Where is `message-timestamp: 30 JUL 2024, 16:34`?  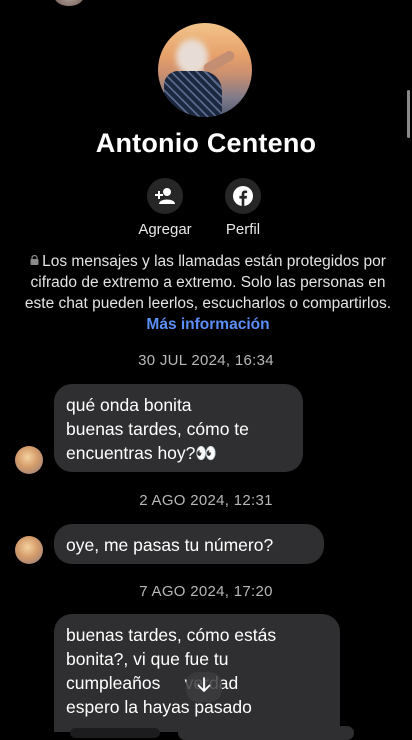
message-timestamp: 30 JUL 2024, 16:34 is located at coordinates (206, 360).